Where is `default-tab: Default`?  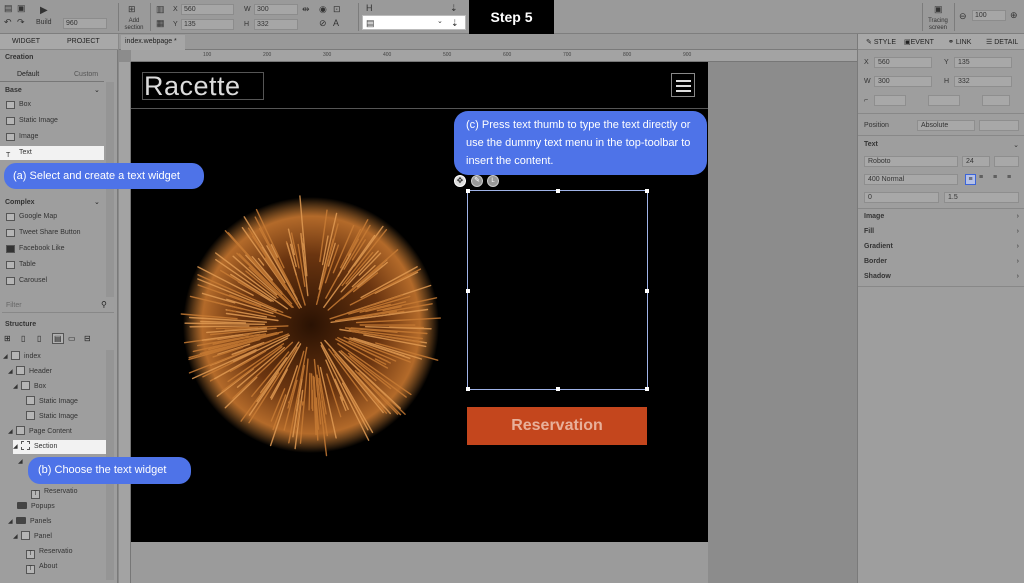 default-tab: Default is located at coordinates (28, 74).